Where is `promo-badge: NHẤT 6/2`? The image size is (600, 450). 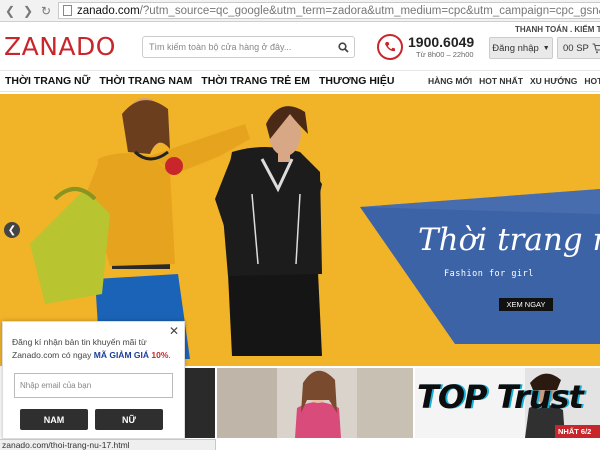 promo-badge: NHẤT 6/2 is located at coordinates (575, 431).